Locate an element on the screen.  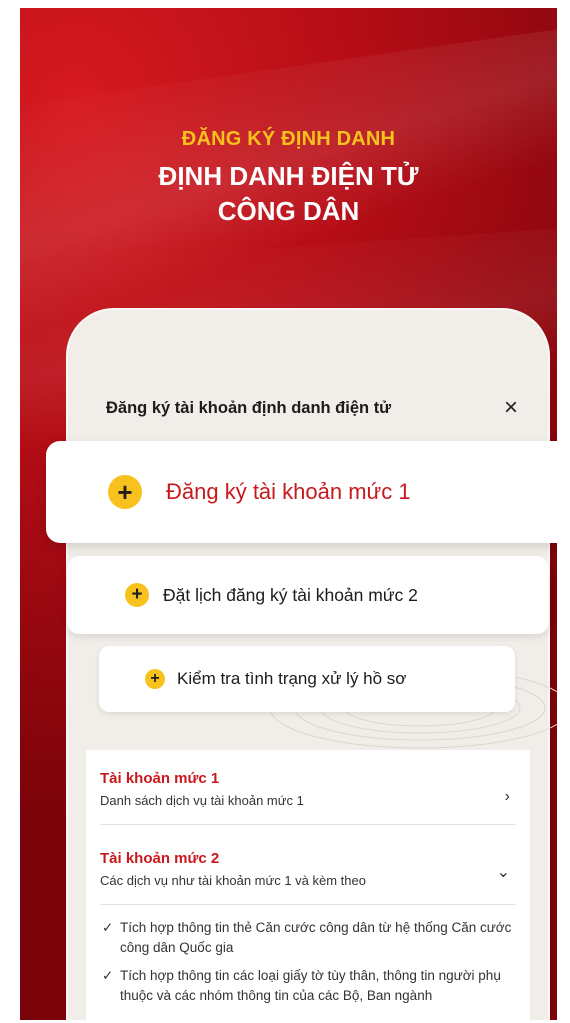
level2-title: Tài khoản mức 2 is located at coordinates (160, 858).